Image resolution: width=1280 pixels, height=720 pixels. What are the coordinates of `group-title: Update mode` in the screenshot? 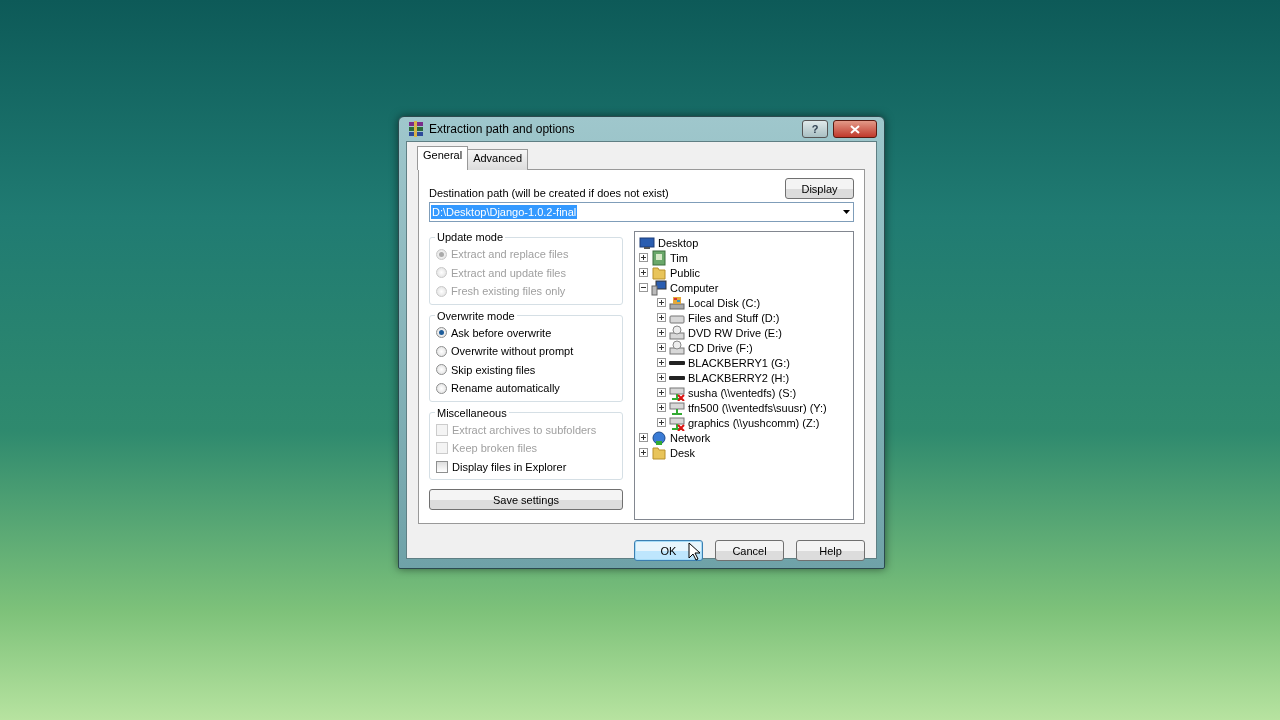 It's located at (470, 237).